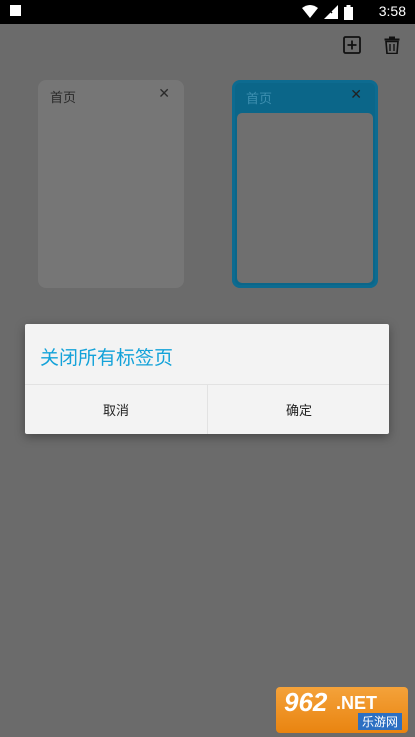 Image resolution: width=415 pixels, height=737 pixels. I want to click on status-time: 3:58, so click(392, 11).